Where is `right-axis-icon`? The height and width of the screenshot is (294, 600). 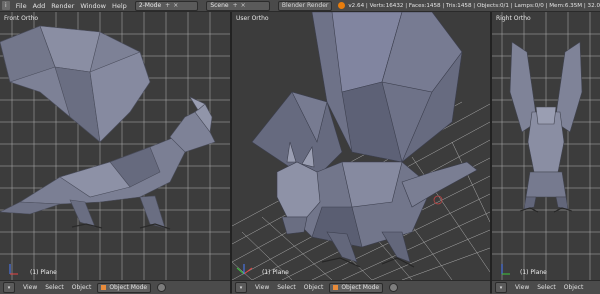 right-axis-icon is located at coordinates (505, 269).